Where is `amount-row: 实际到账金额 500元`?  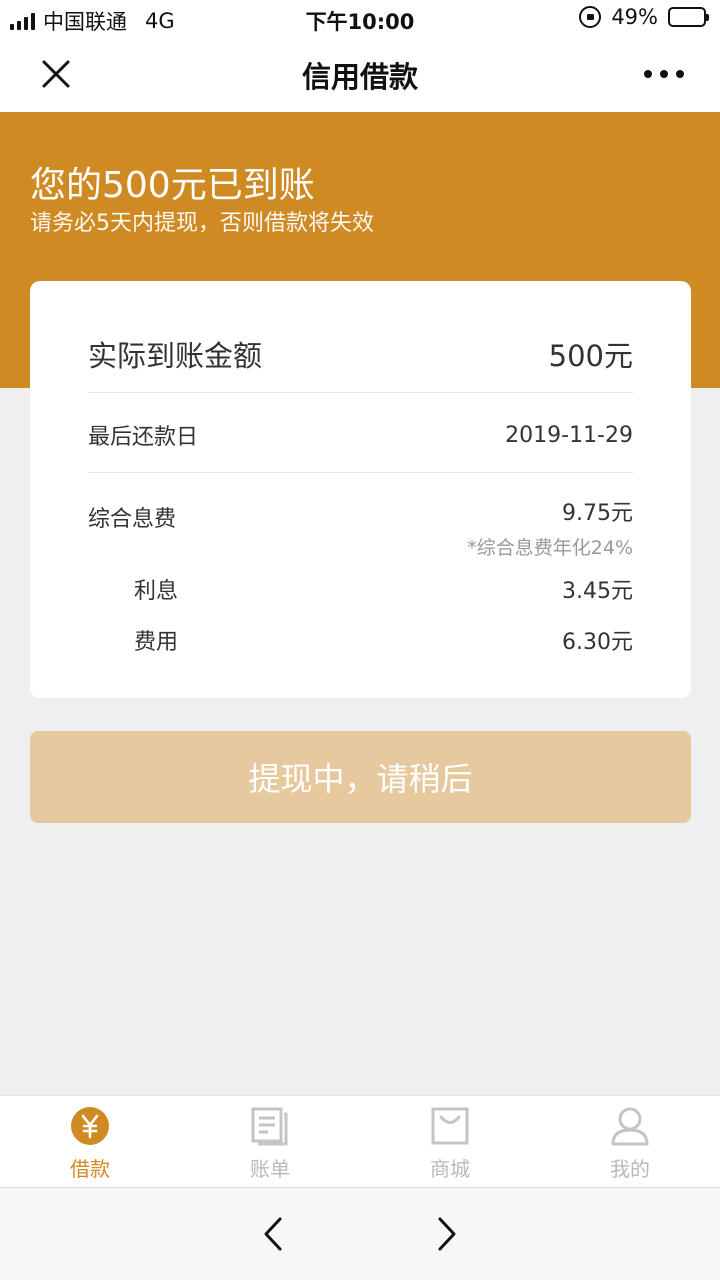
amount-row: 实际到账金额 500元 is located at coordinates (360, 354).